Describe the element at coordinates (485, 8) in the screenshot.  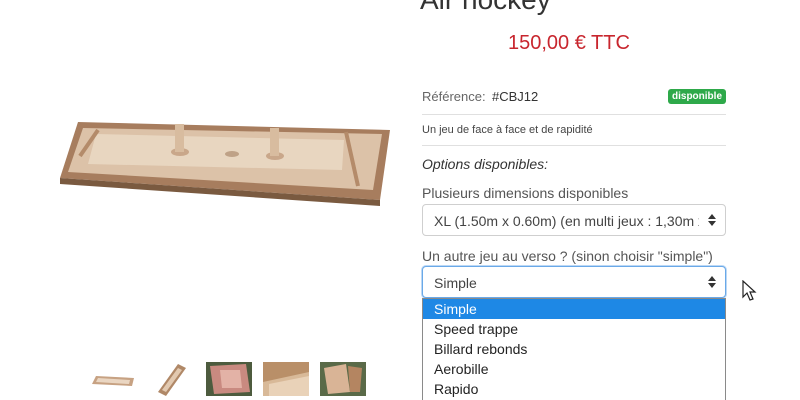
I see `product-title: Air hockey` at that location.